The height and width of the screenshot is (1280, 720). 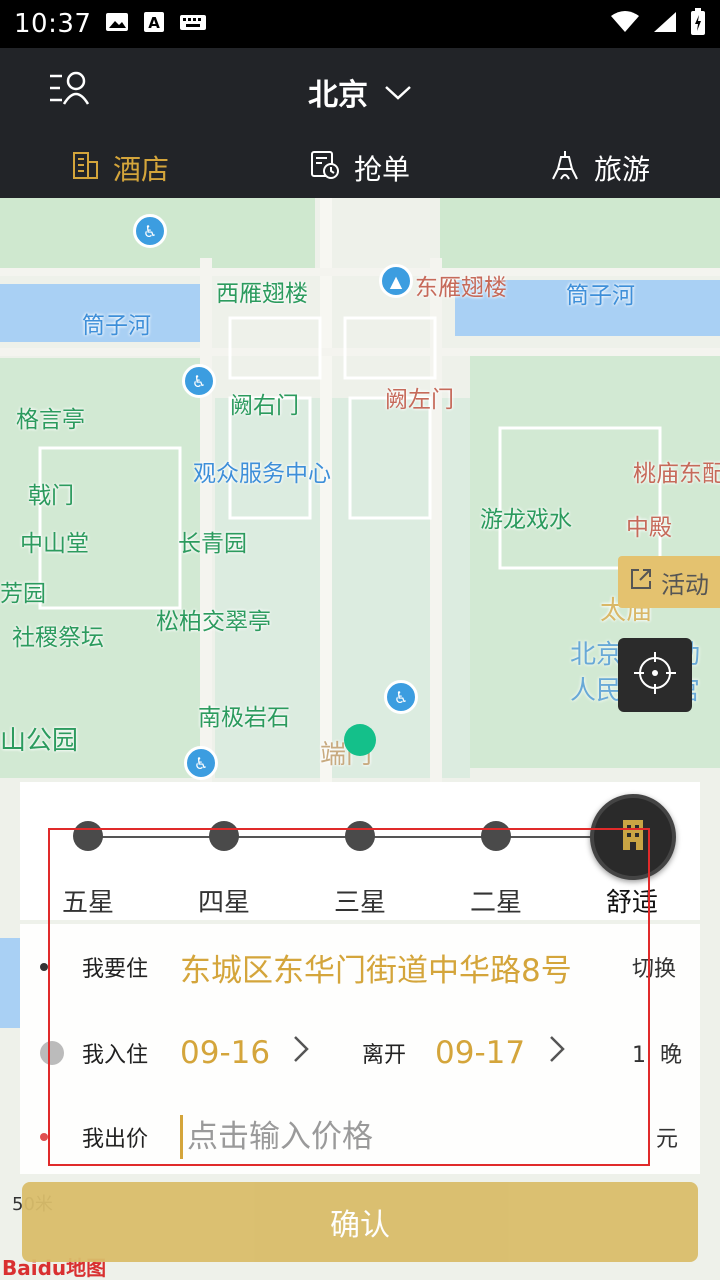 I want to click on image-notification-icon, so click(x=117, y=24).